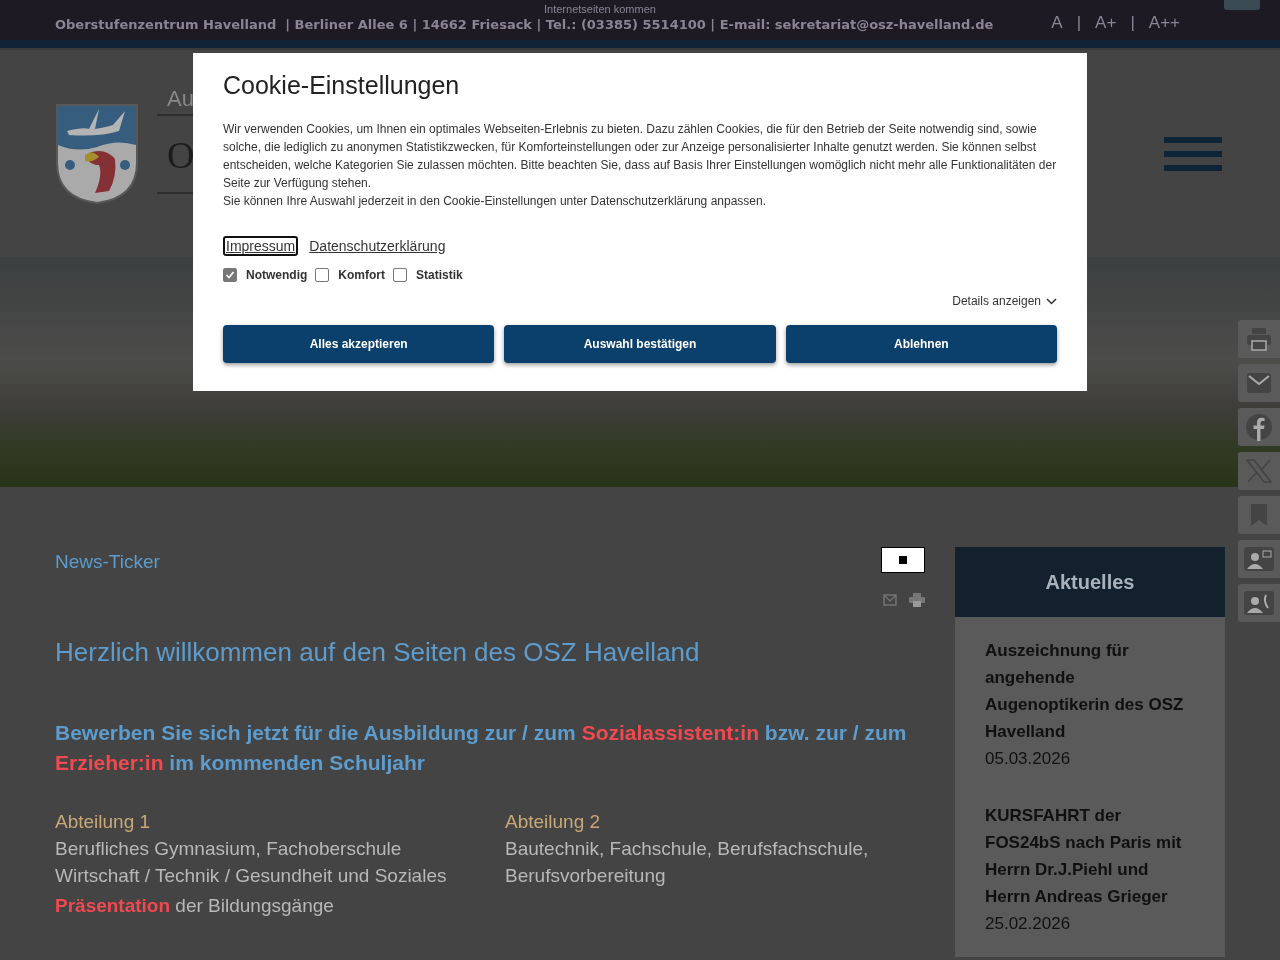 Image resolution: width=1280 pixels, height=960 pixels. Describe the element at coordinates (361, 275) in the screenshot. I see `checkbox-label: Komfort` at that location.